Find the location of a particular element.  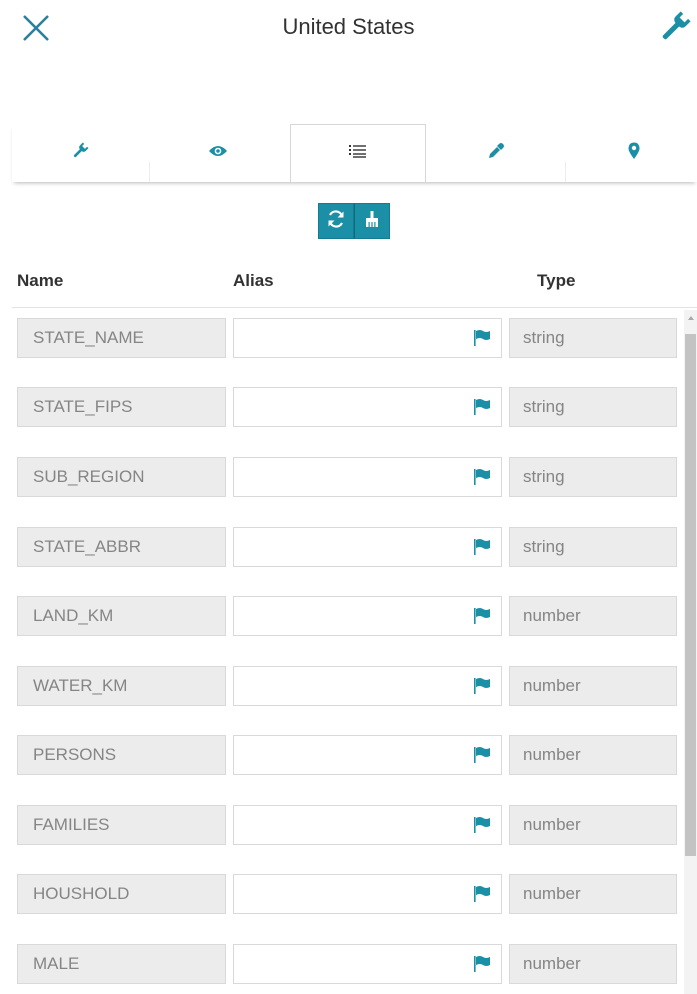

refresh-icon is located at coordinates (336, 221).